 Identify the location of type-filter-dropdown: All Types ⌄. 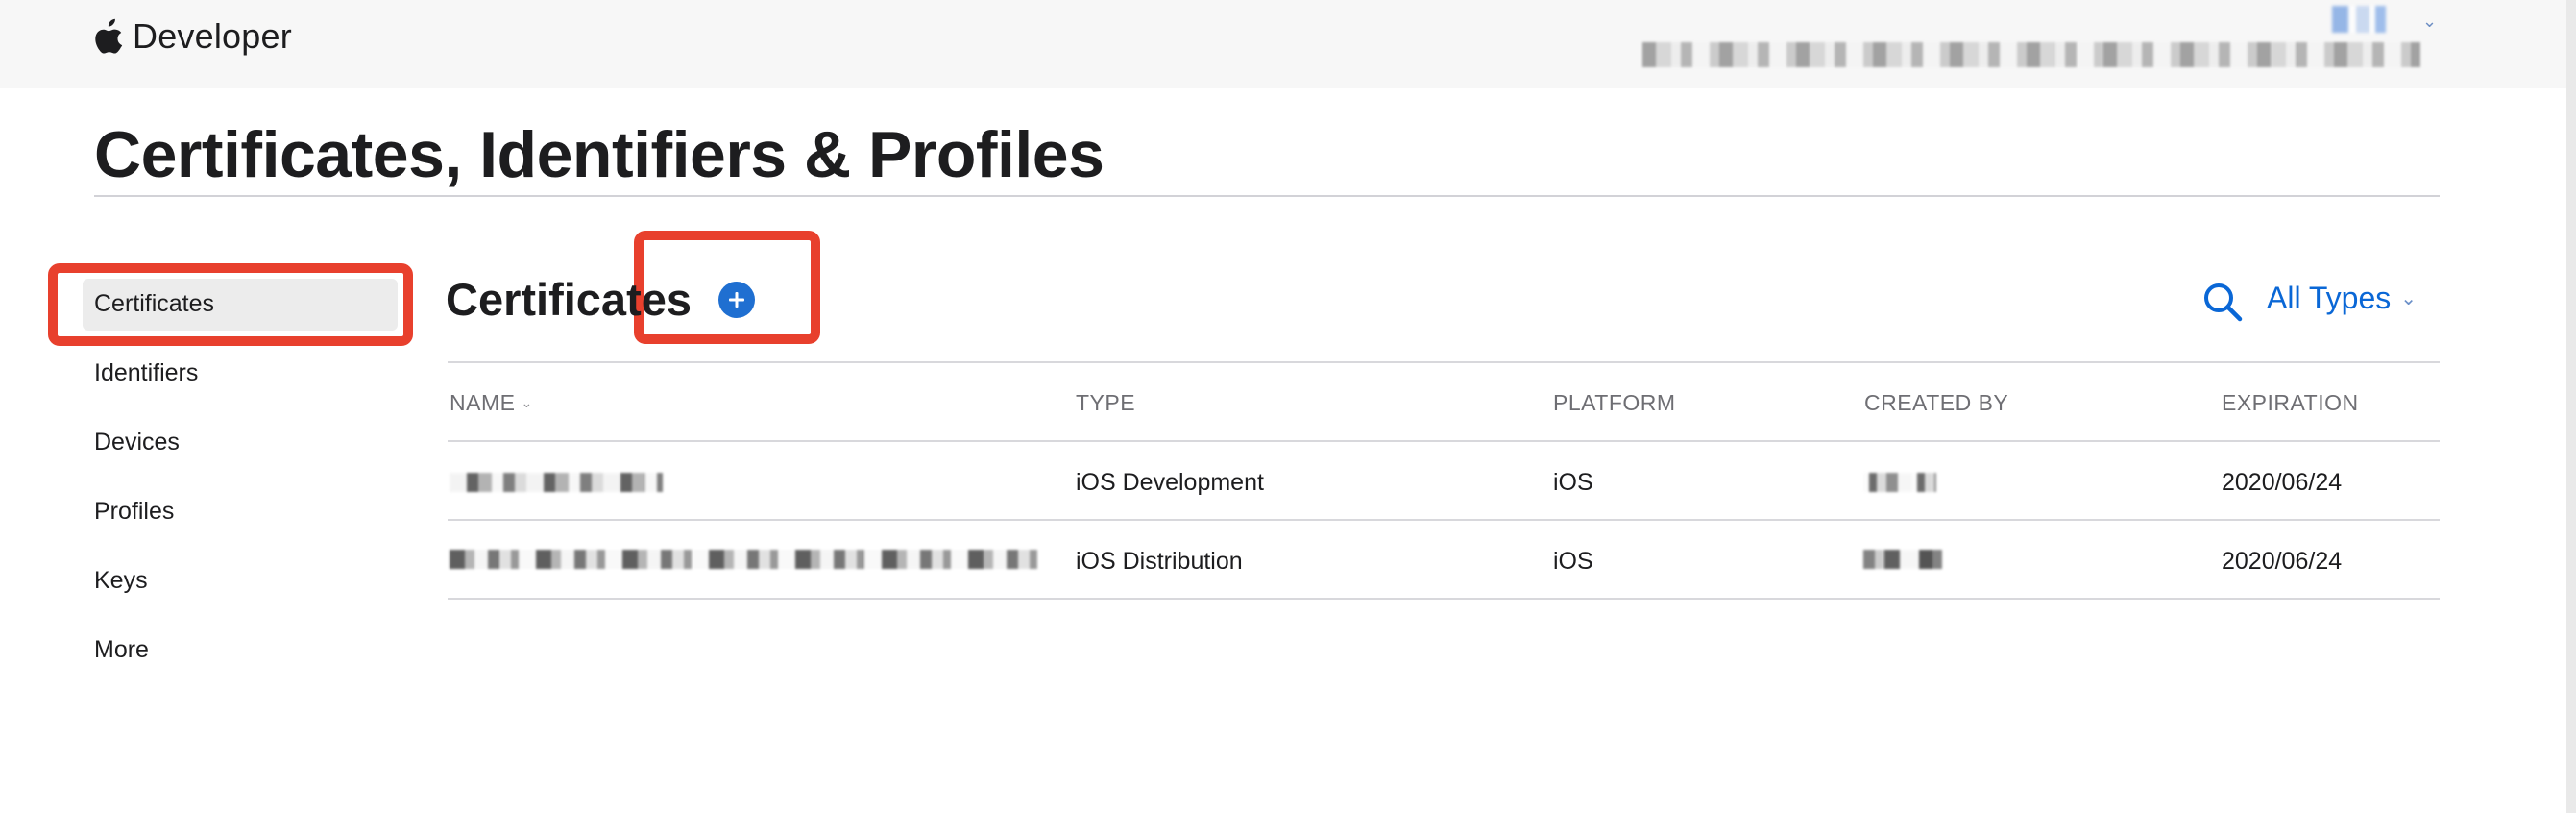
(2342, 298).